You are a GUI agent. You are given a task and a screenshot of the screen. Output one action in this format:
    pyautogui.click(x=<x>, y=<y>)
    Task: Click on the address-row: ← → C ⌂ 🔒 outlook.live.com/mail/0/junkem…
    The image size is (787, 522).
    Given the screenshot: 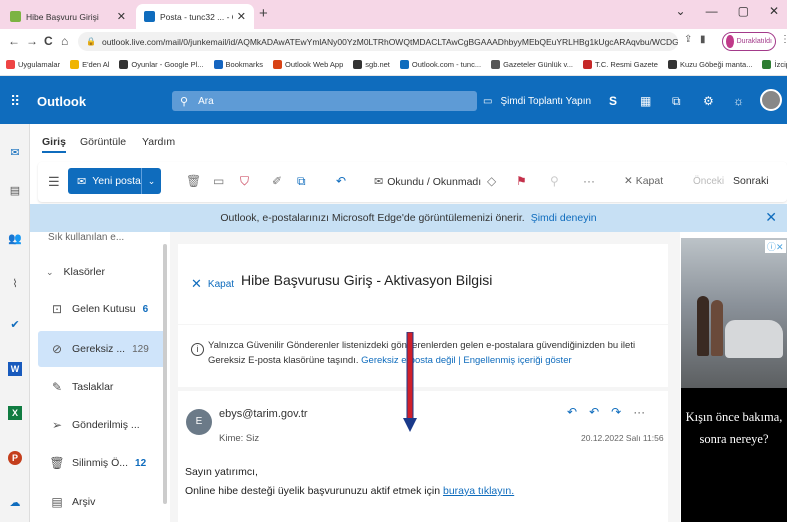 What is the action you would take?
    pyautogui.click(x=393, y=41)
    